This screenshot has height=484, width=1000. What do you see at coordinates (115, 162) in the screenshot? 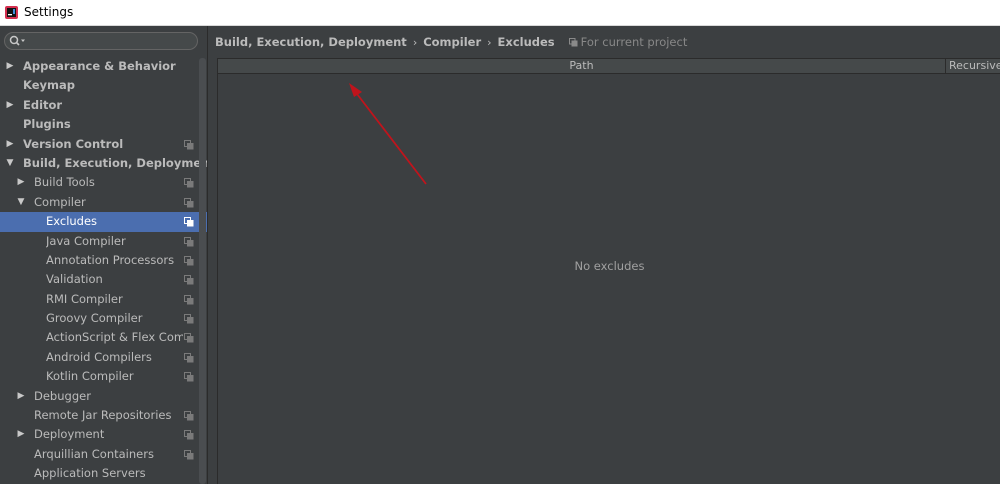
I see `sidebar-item-label: Build, Execution, Deployment` at bounding box center [115, 162].